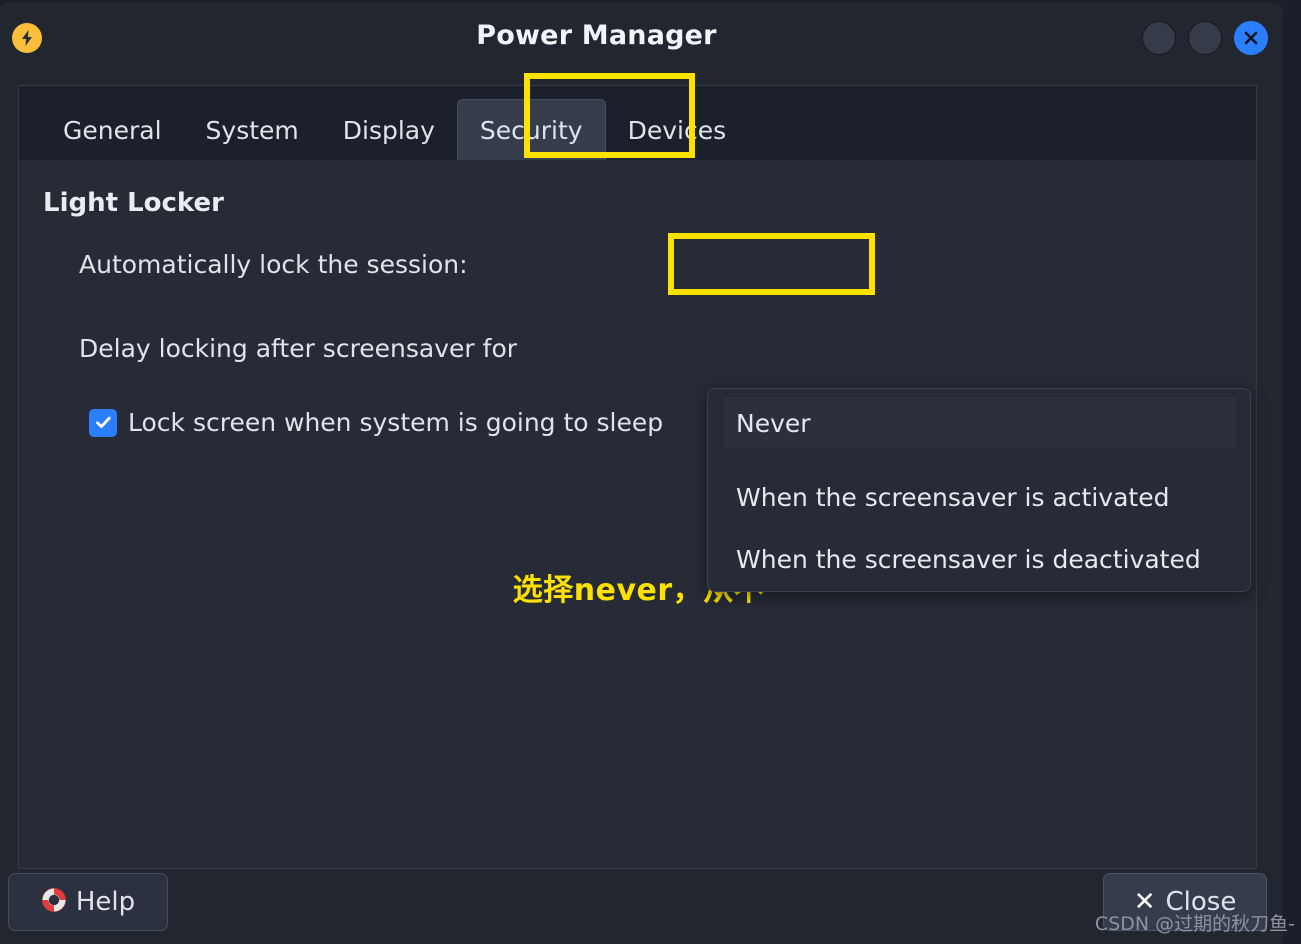 The width and height of the screenshot is (1301, 944). Describe the element at coordinates (103, 422) in the screenshot. I see `lock-on-sleep-checkbox` at that location.